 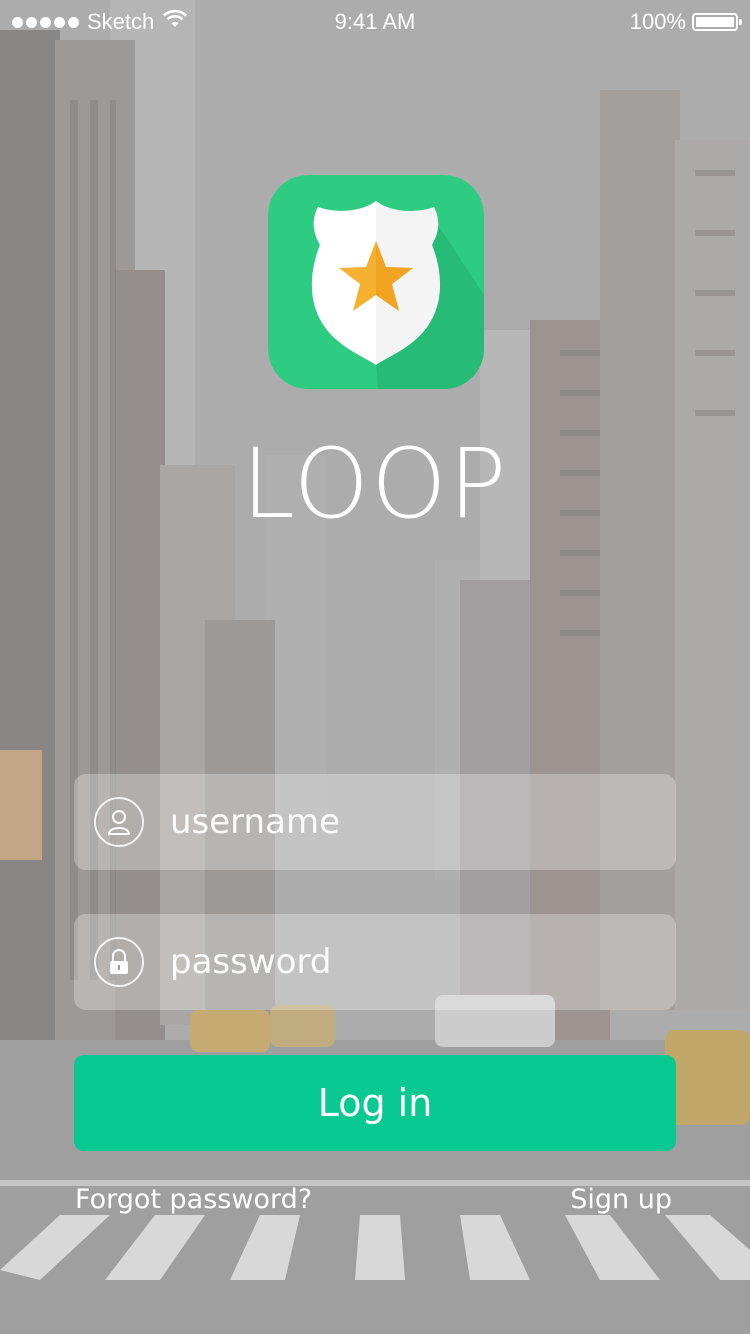 I want to click on app-name-logo-text: LOOP, so click(x=375, y=484).